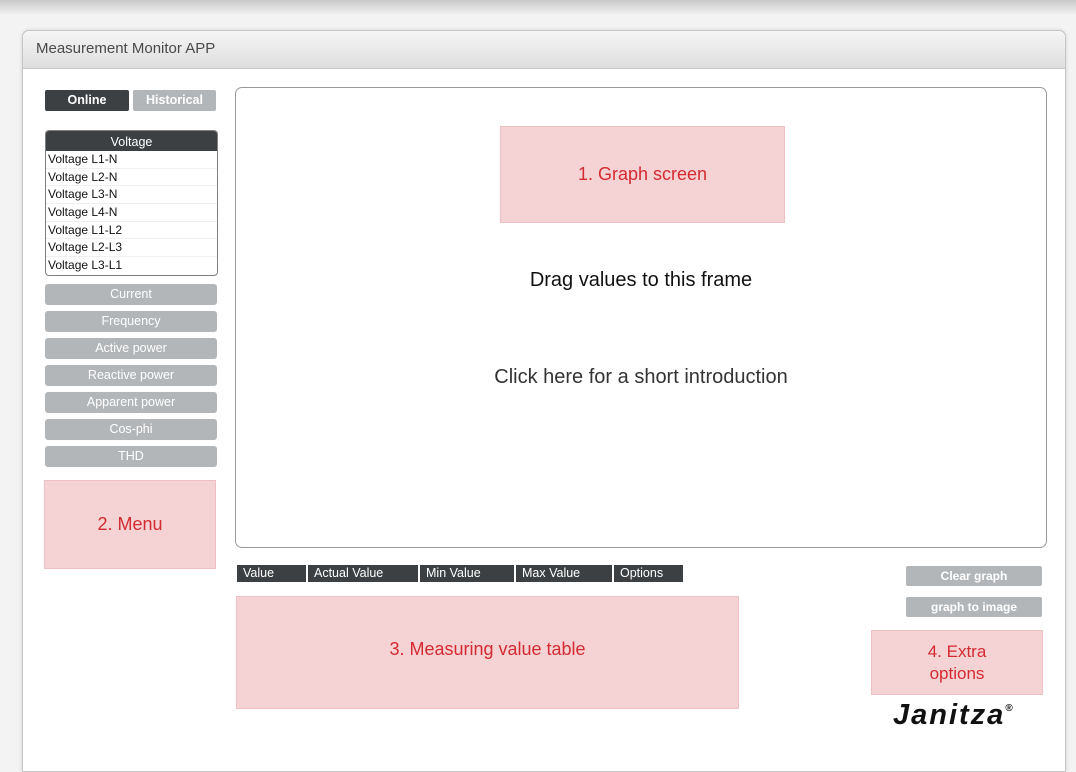 This screenshot has height=772, width=1076. What do you see at coordinates (87, 100) in the screenshot?
I see `tab-online: Online` at bounding box center [87, 100].